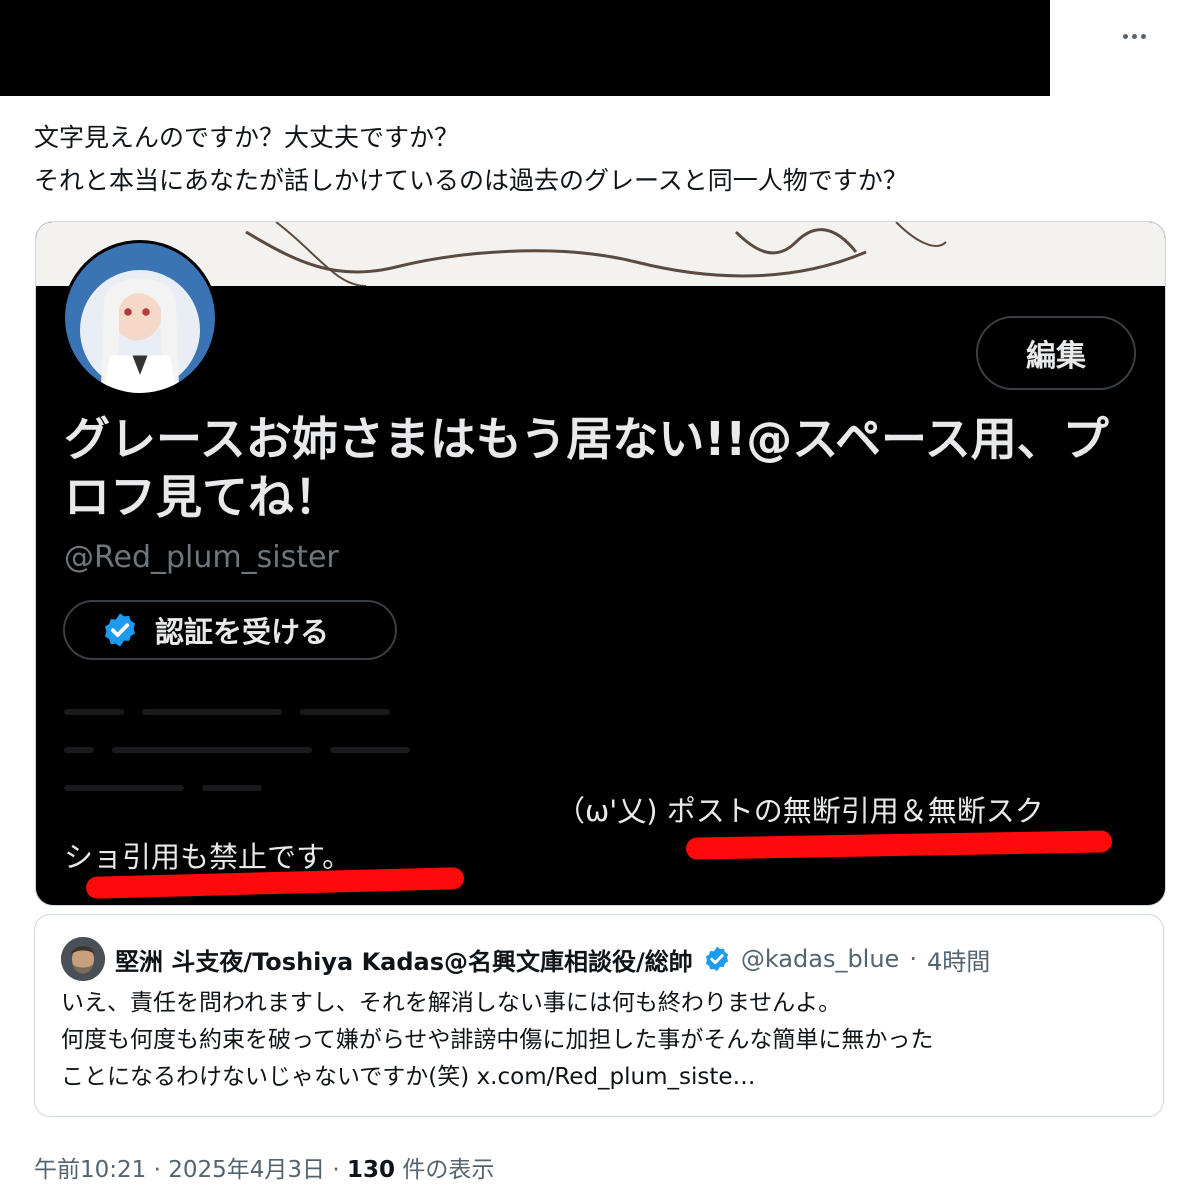 The height and width of the screenshot is (1200, 1200). Describe the element at coordinates (370, 1170) in the screenshot. I see `view-count: 130` at that location.